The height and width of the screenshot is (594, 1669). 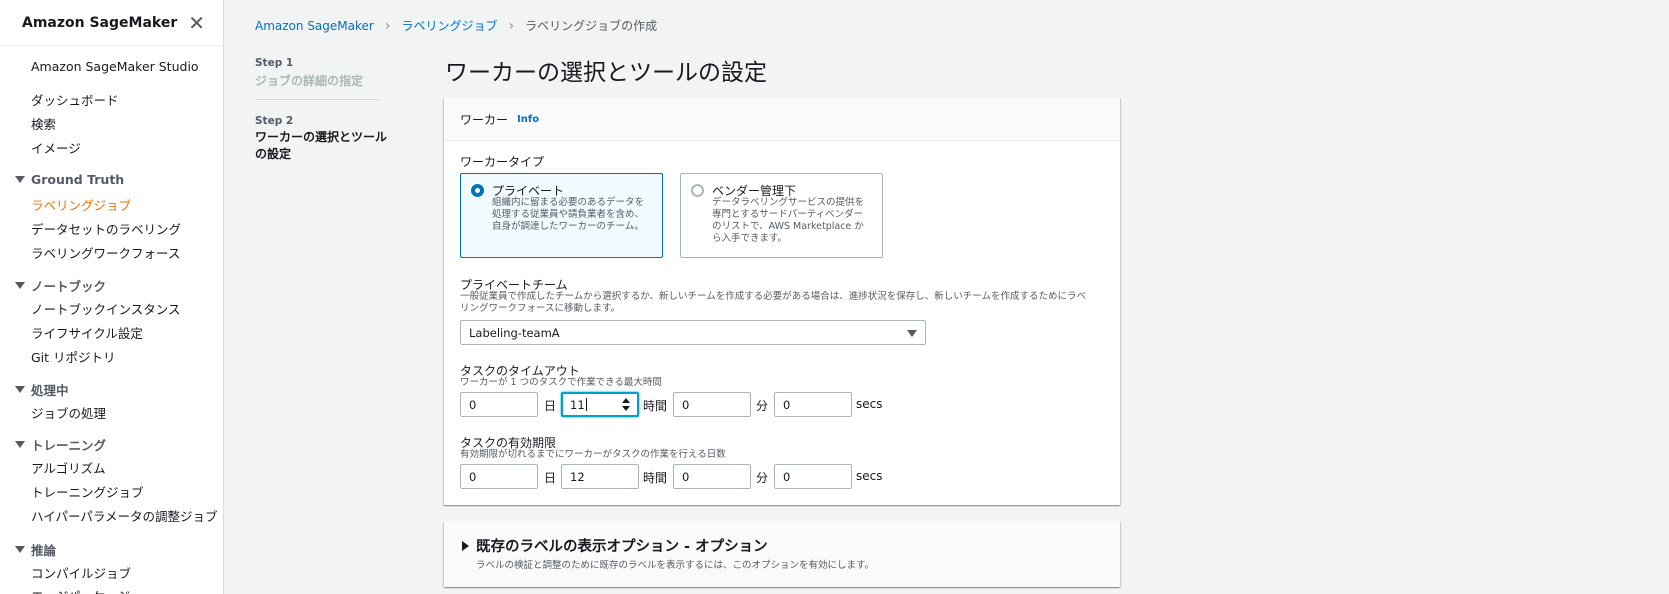 What do you see at coordinates (655, 406) in the screenshot?
I see `timeout-hours-unit: 時間` at bounding box center [655, 406].